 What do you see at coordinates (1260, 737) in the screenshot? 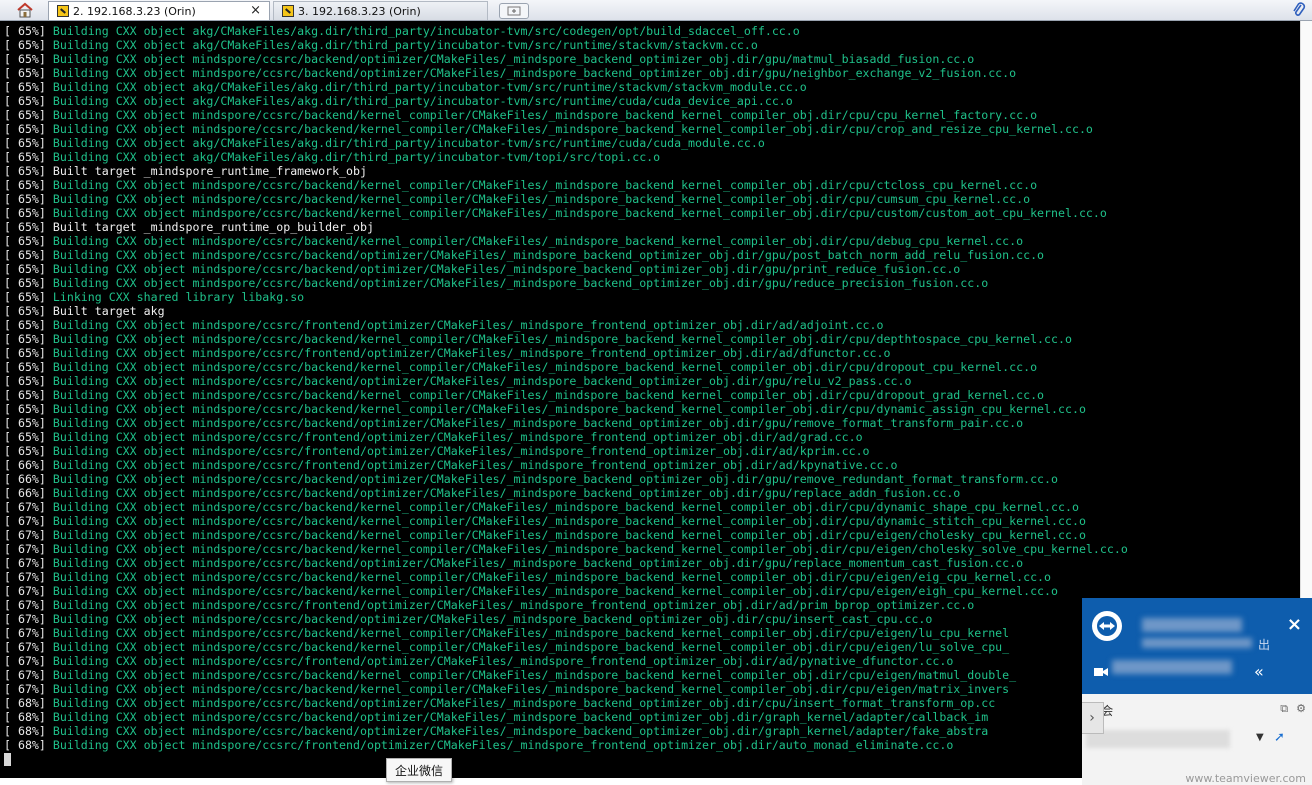
I see `dropdown-arrow-icon: ▼` at bounding box center [1260, 737].